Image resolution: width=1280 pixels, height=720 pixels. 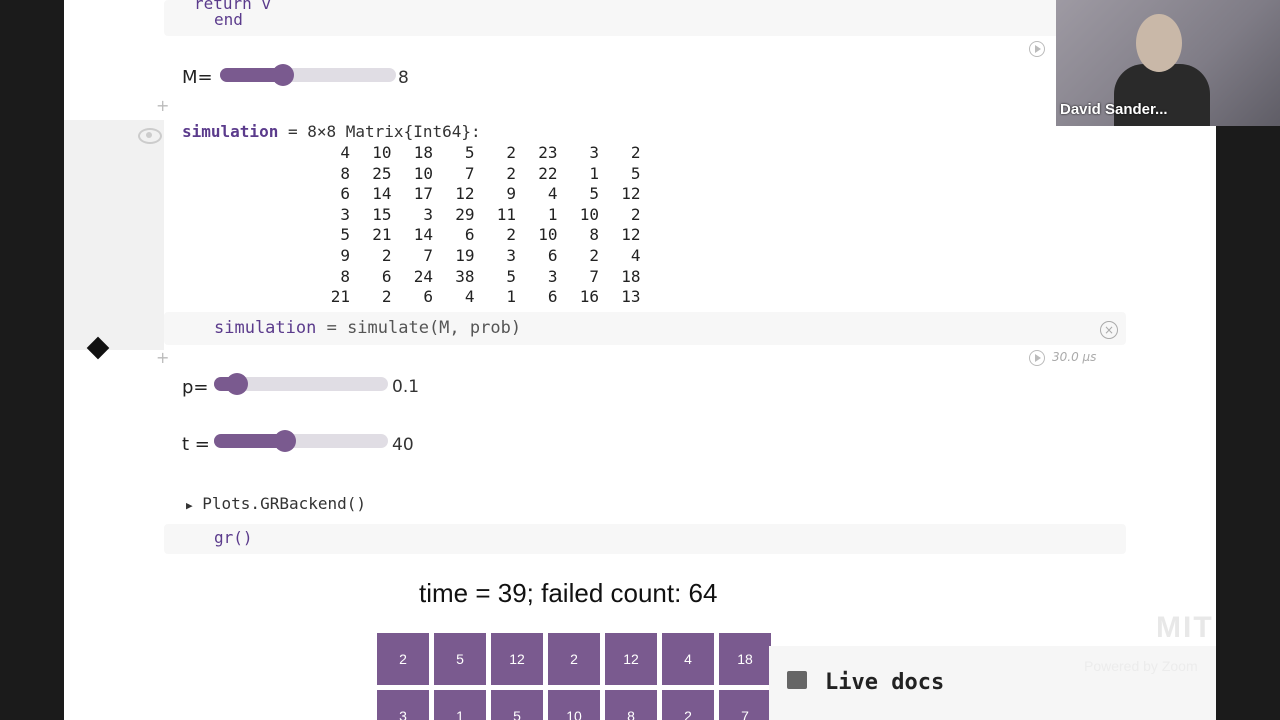 I want to click on matrix-cell: 11, so click(x=506, y=214).